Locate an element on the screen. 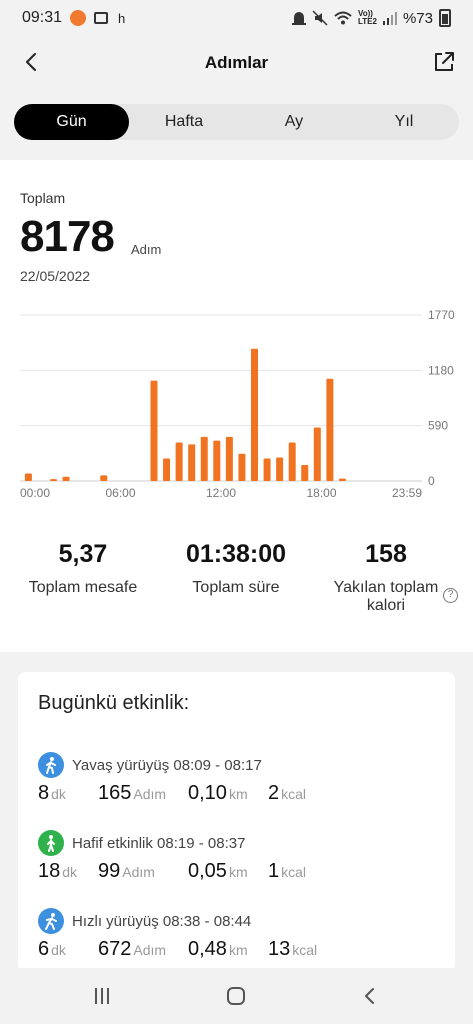  home-icon is located at coordinates (236, 996).